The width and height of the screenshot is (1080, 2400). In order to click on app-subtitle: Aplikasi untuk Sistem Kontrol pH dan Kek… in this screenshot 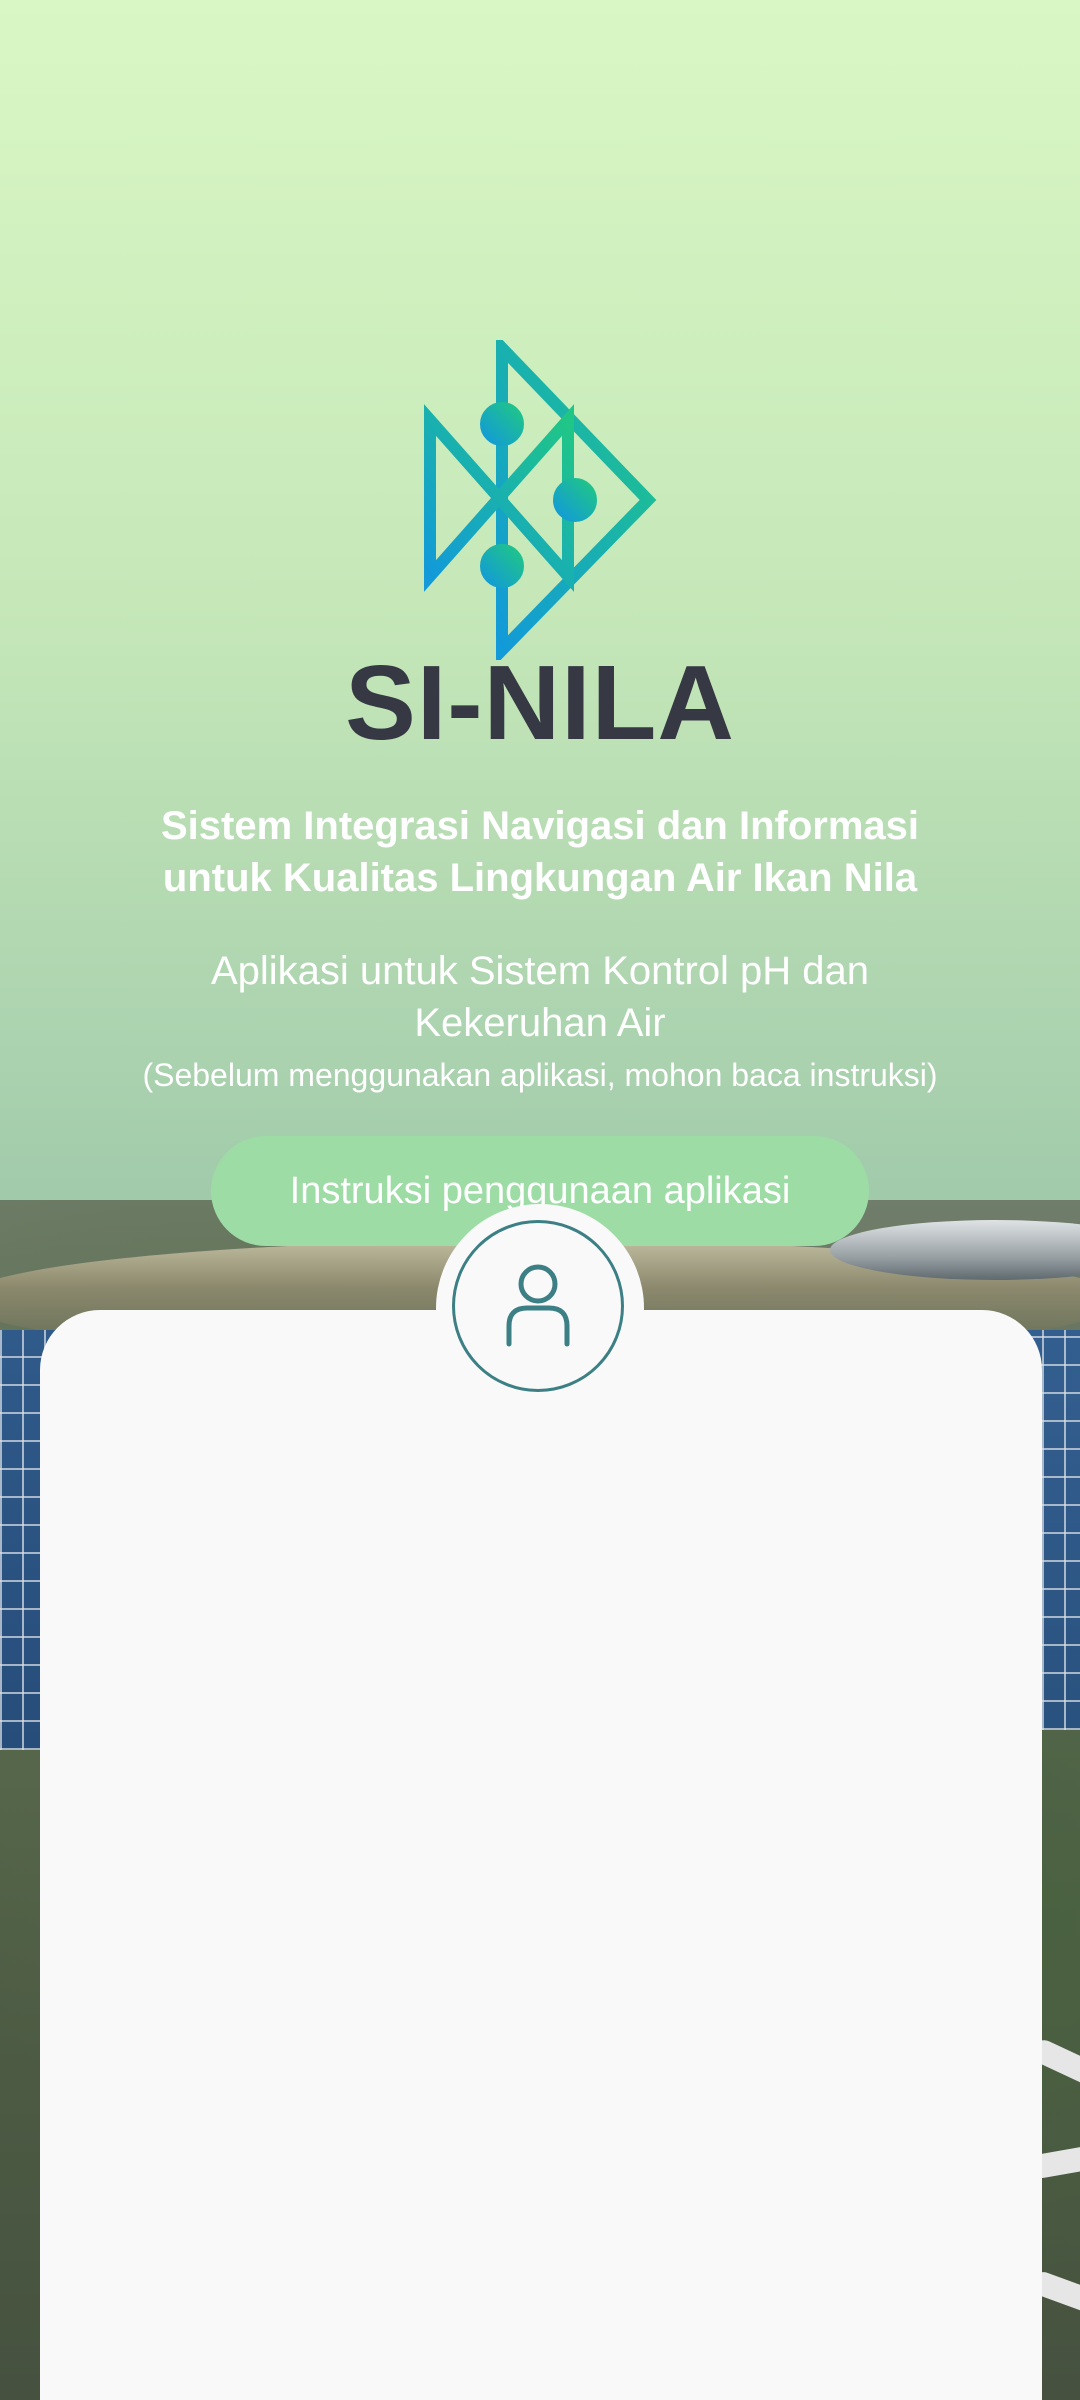, I will do `click(540, 997)`.